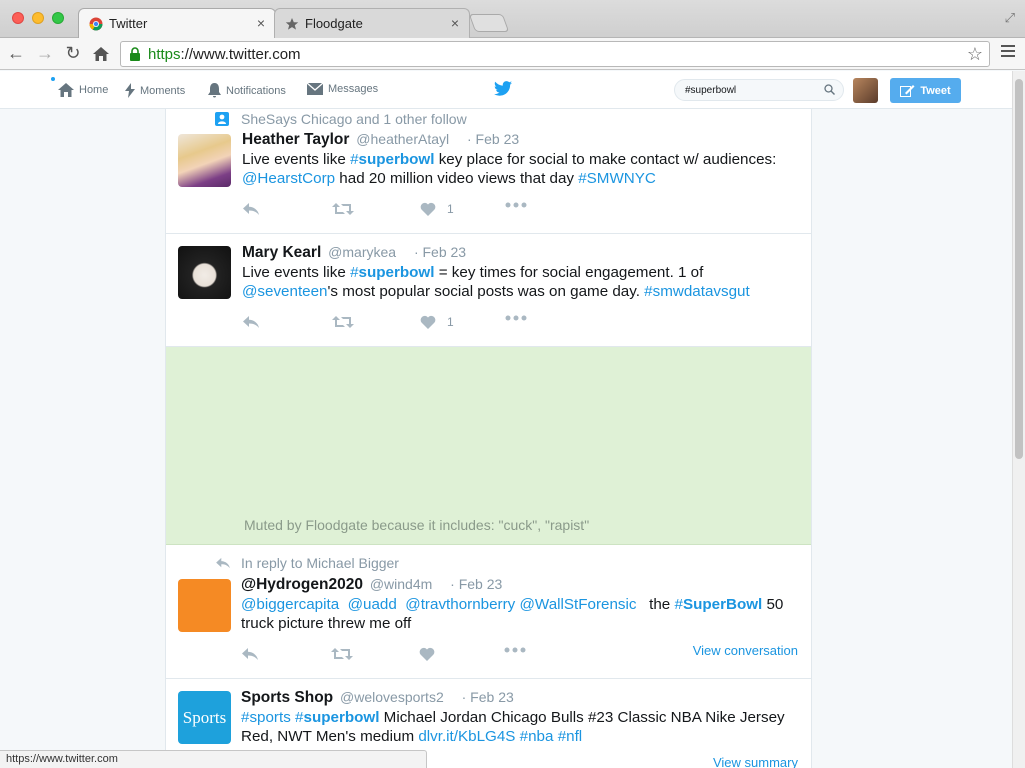 The width and height of the screenshot is (1025, 768). Describe the element at coordinates (489, 23) in the screenshot. I see `new-tab-button` at that location.